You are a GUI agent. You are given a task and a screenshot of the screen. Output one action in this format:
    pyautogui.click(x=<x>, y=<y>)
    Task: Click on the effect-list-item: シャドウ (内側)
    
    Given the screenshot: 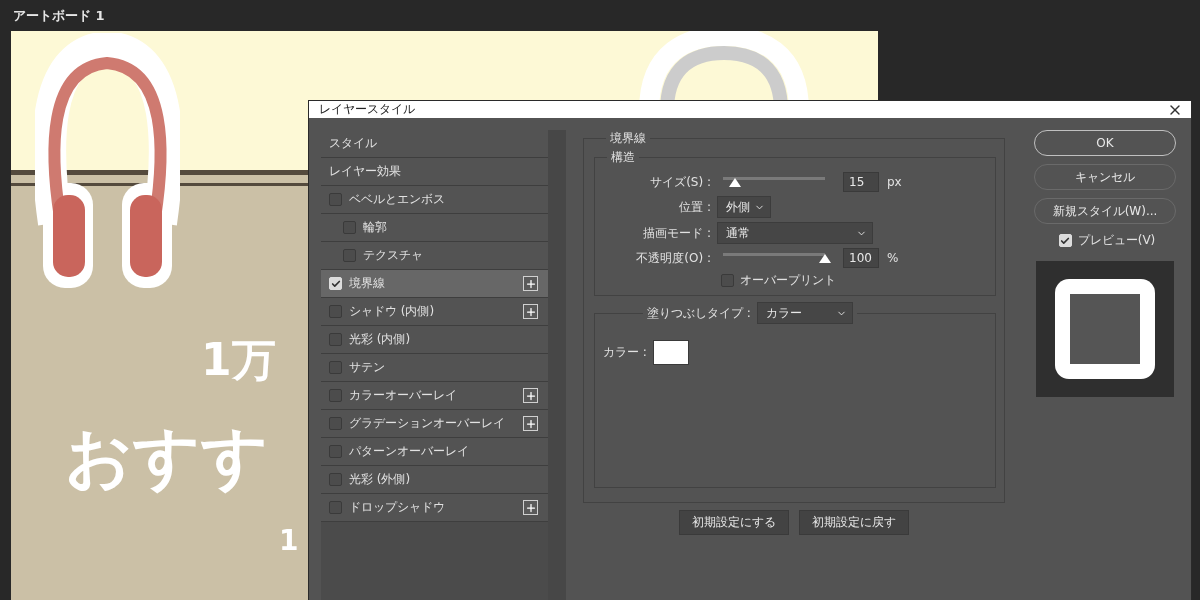 What is the action you would take?
    pyautogui.click(x=434, y=312)
    